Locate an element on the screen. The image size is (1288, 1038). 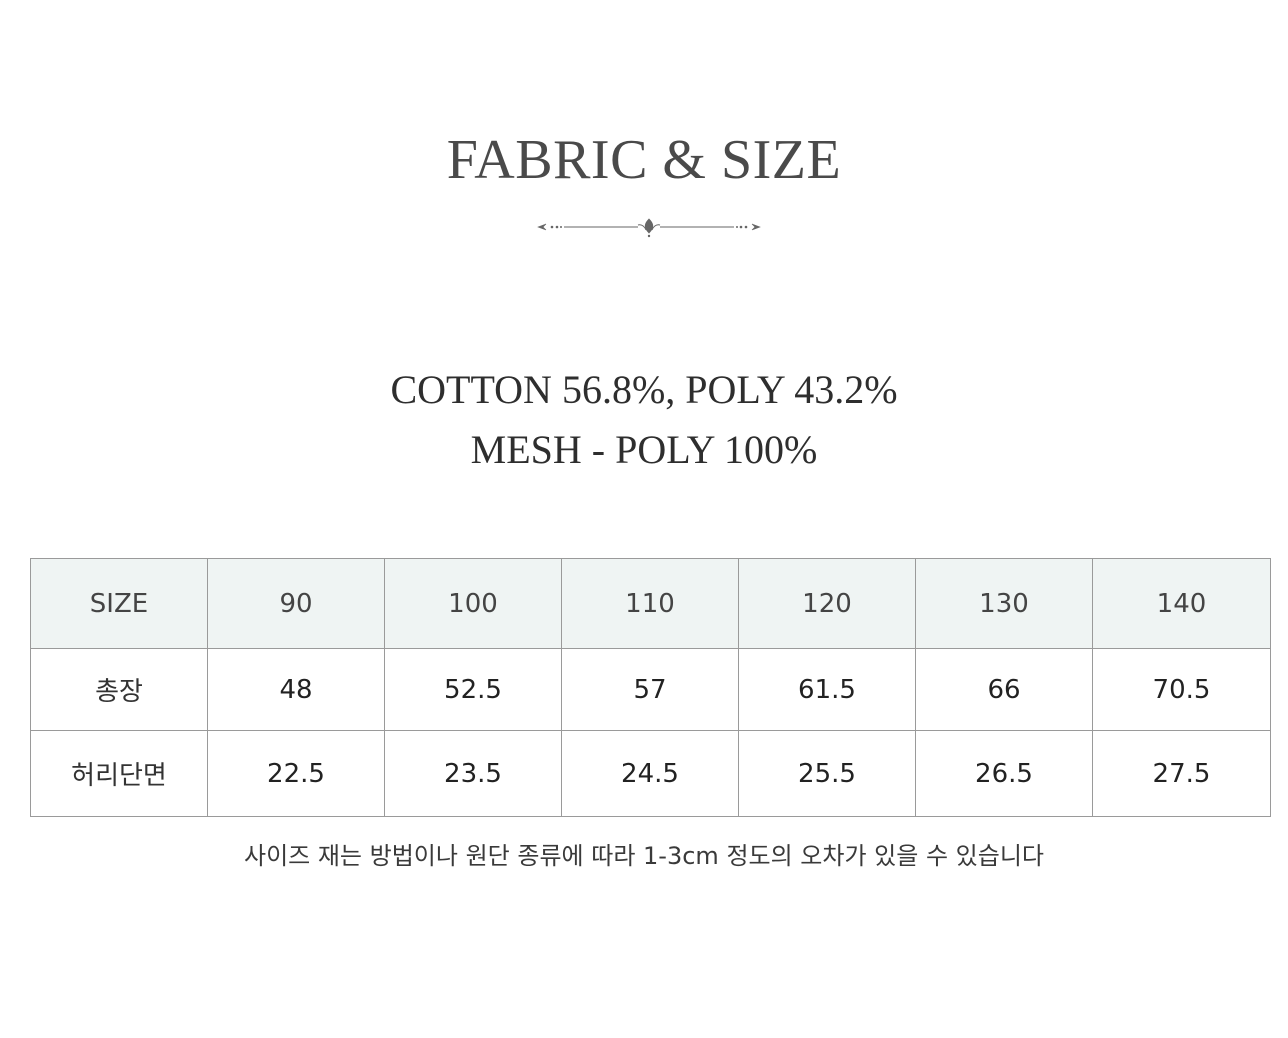
table-cell: 57 is located at coordinates (650, 689).